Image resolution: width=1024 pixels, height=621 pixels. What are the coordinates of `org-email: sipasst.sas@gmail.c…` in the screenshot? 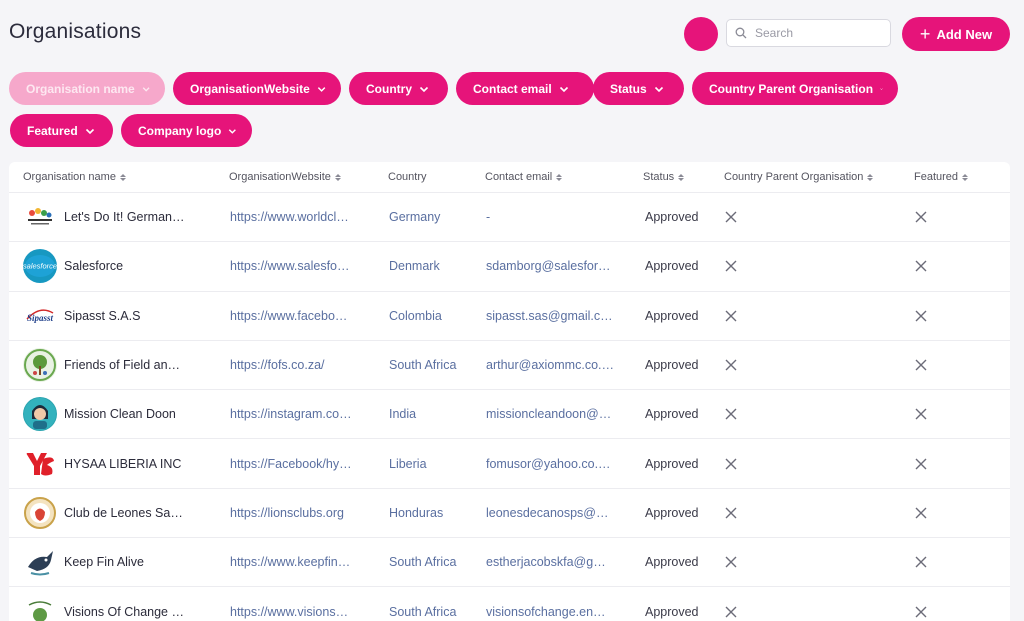 It's located at (549, 316).